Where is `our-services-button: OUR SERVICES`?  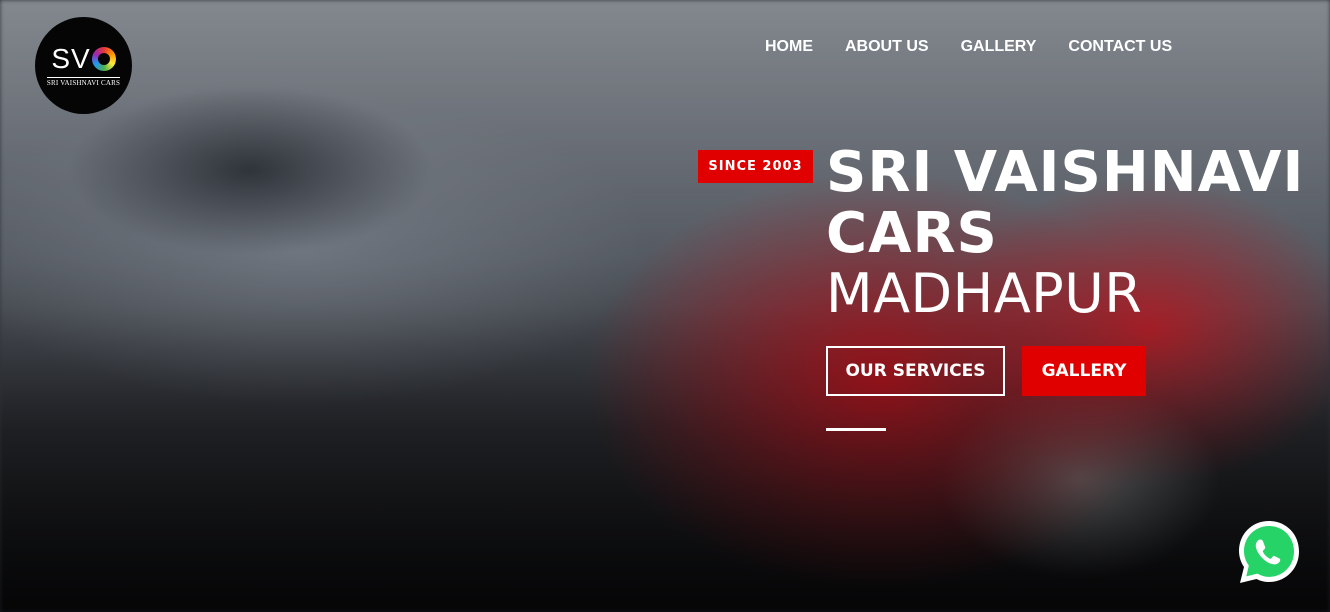 our-services-button: OUR SERVICES is located at coordinates (915, 371).